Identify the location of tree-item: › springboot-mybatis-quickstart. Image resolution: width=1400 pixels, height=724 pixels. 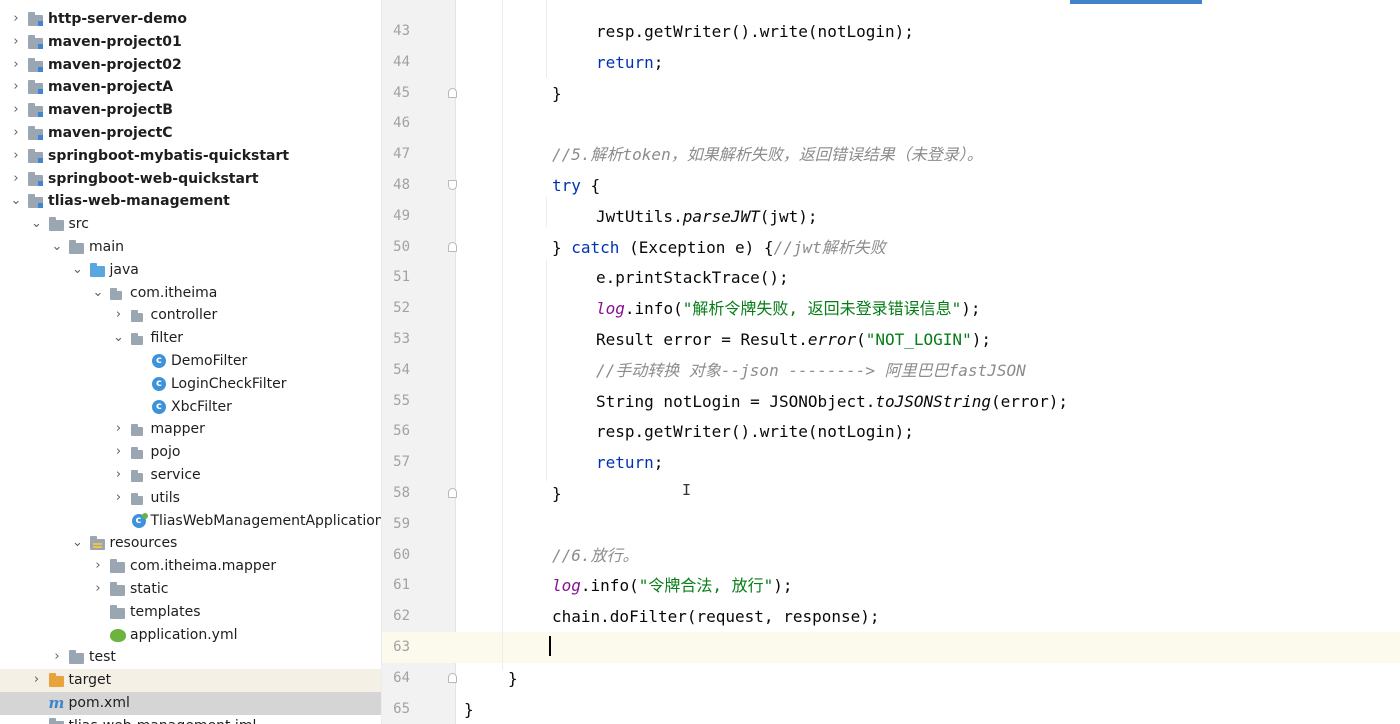
(190, 156).